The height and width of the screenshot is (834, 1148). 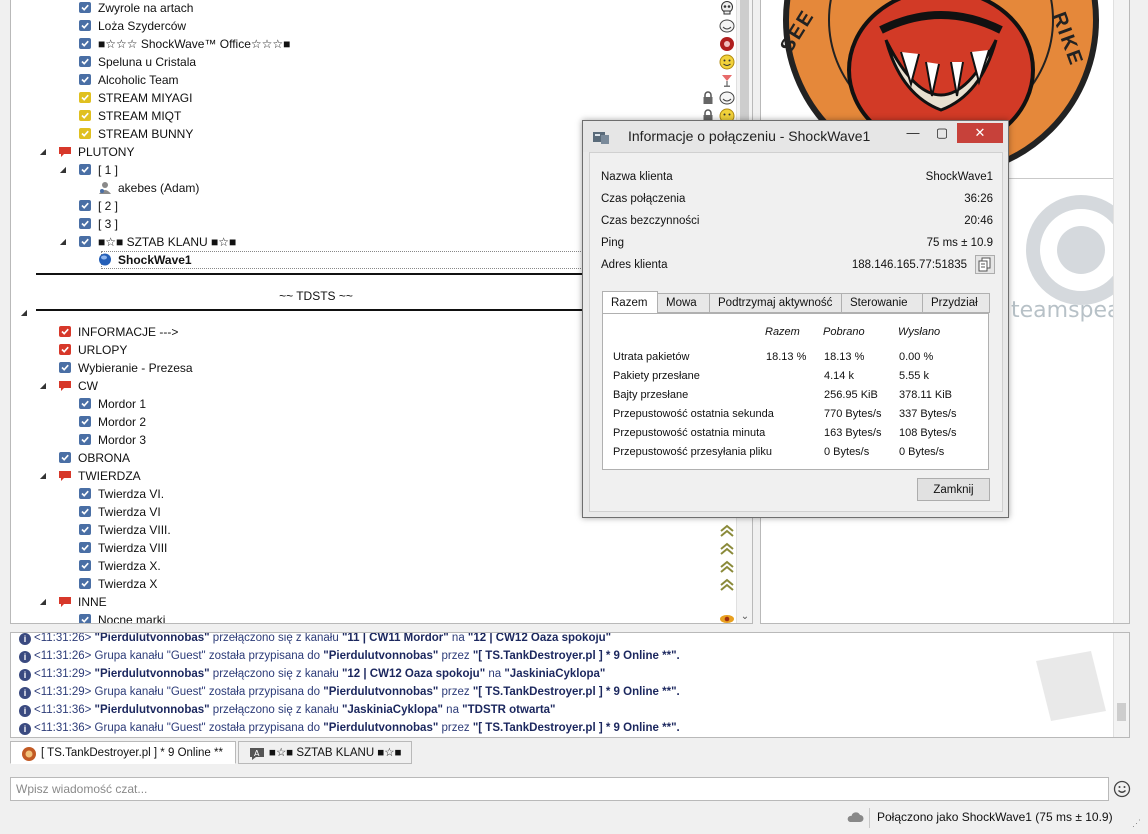 I want to click on tree-scroll-thumb, so click(x=744, y=60).